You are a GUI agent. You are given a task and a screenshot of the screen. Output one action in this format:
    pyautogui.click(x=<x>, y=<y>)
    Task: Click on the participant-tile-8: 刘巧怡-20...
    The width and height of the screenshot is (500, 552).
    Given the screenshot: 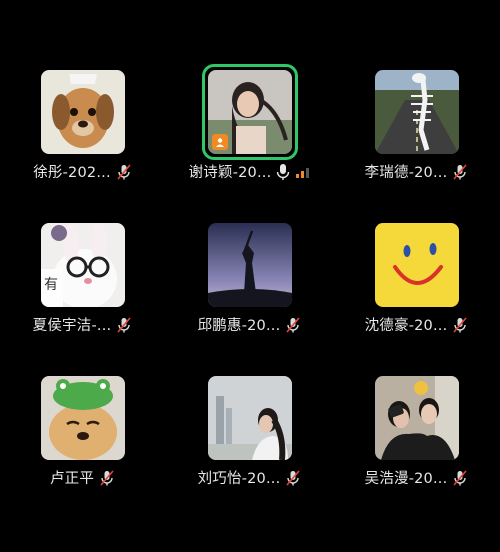 What is the action you would take?
    pyautogui.click(x=250, y=432)
    